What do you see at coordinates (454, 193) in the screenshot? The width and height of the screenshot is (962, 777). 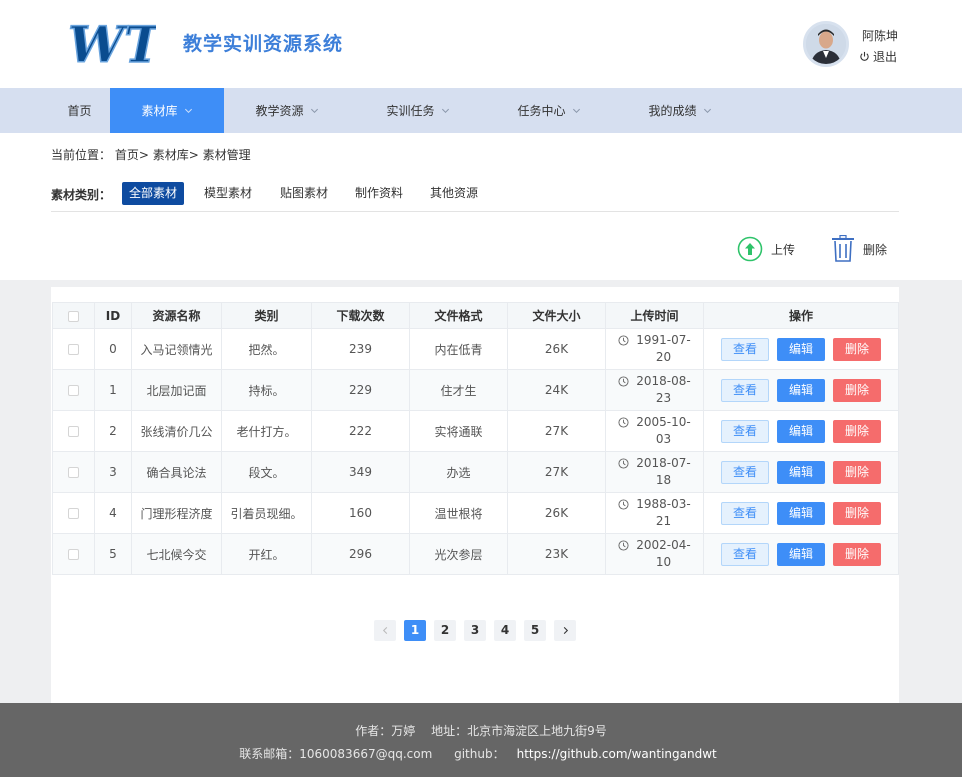 I see `category-other: 其他资源` at bounding box center [454, 193].